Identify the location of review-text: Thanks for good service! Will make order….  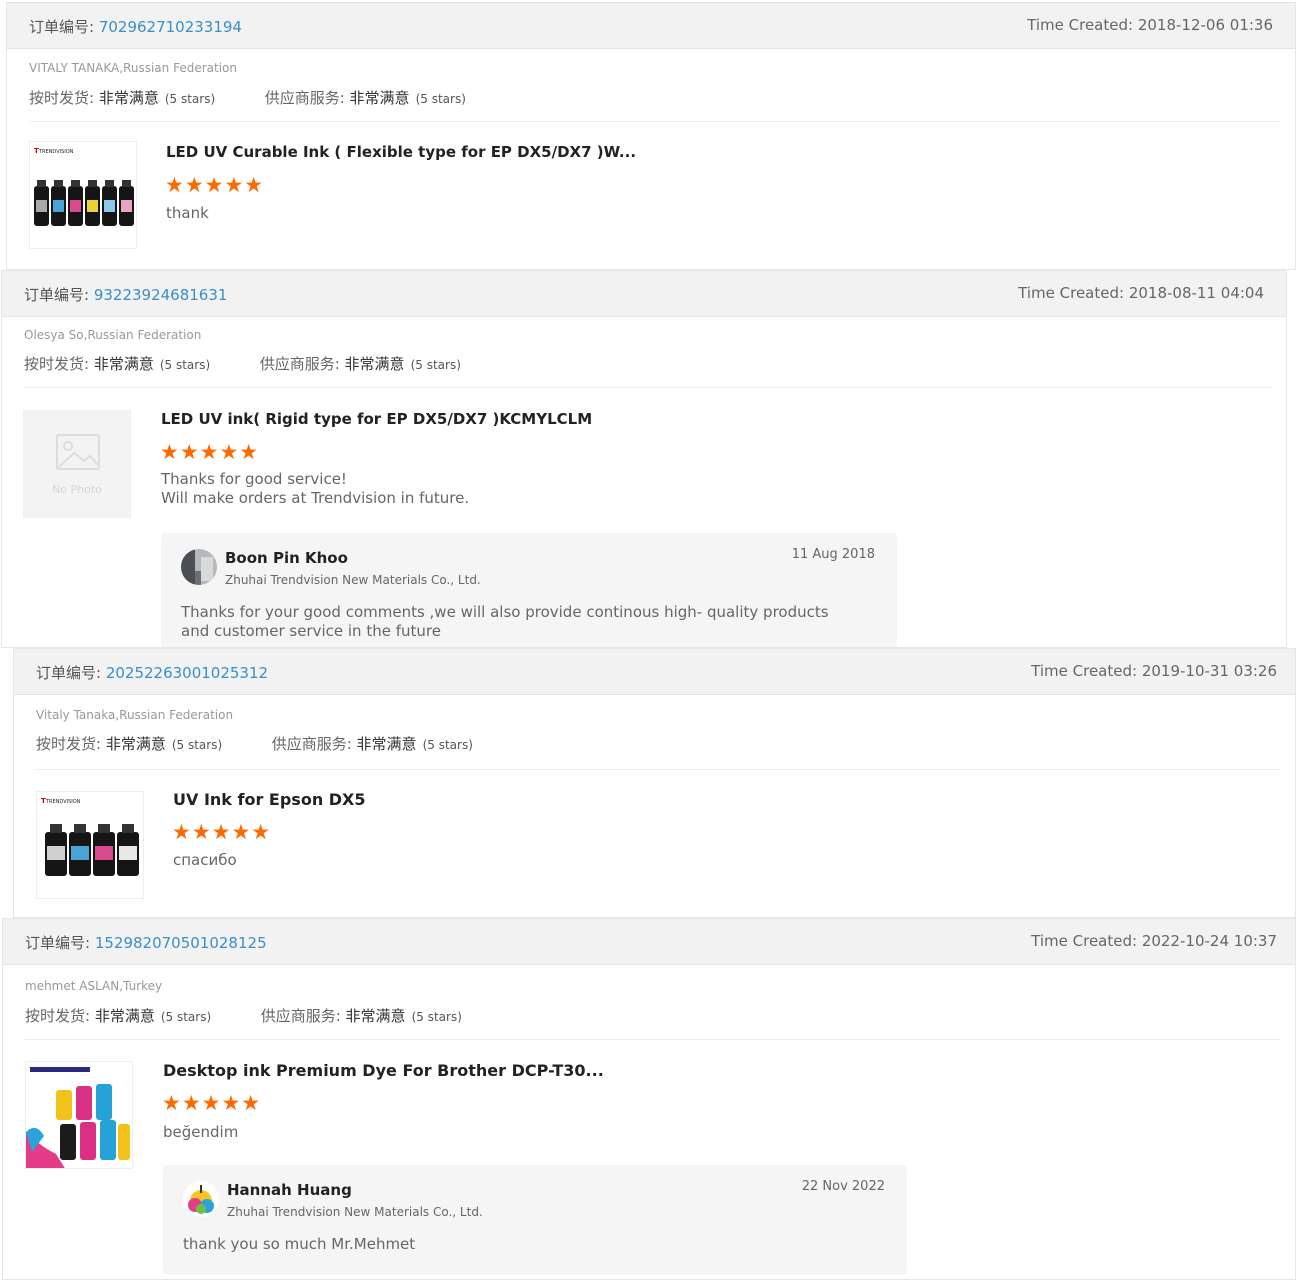
(315, 489).